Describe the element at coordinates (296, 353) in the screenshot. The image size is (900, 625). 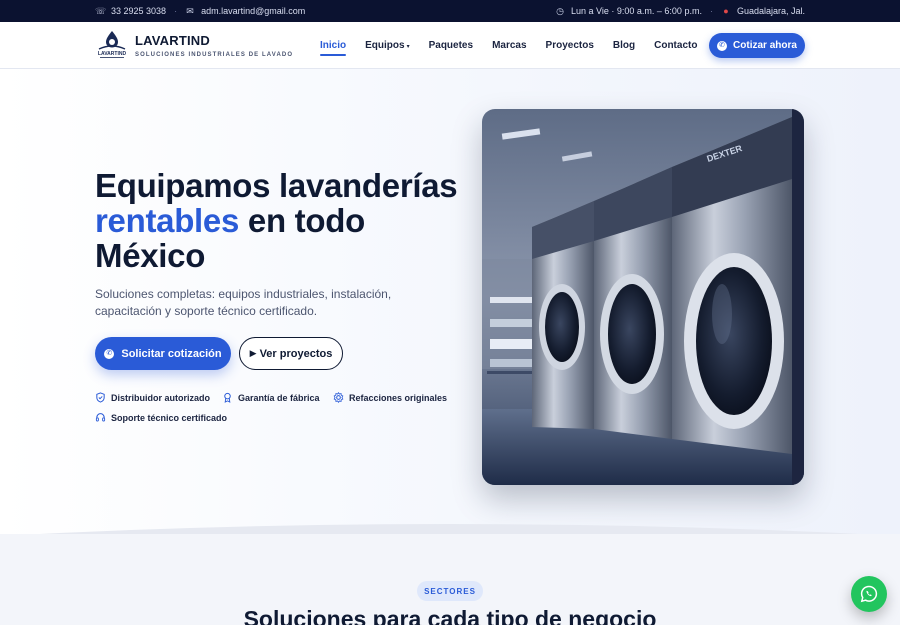
I see `view-projects-label: Ver proyectos` at that location.